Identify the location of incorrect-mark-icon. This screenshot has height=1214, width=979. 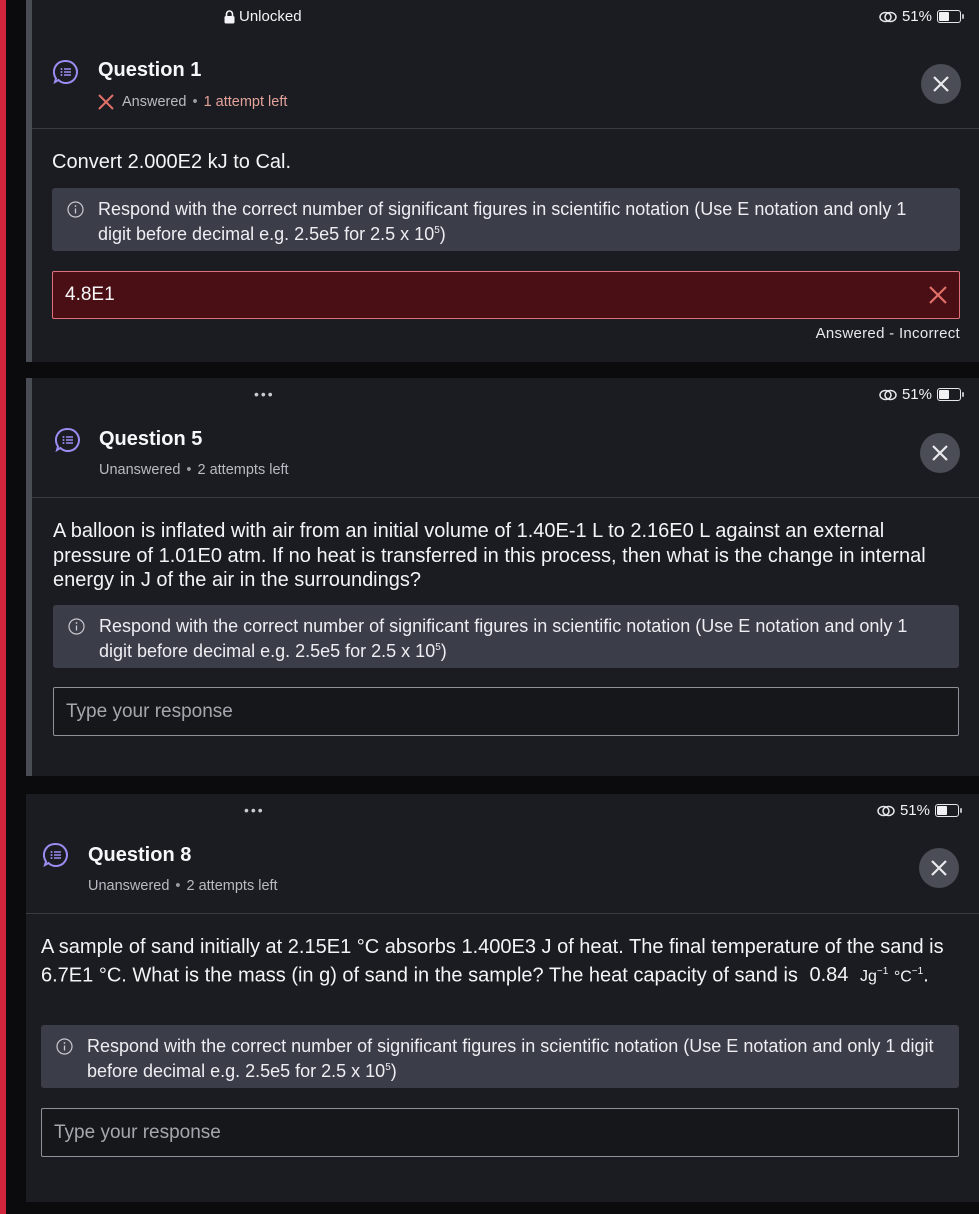
(938, 295).